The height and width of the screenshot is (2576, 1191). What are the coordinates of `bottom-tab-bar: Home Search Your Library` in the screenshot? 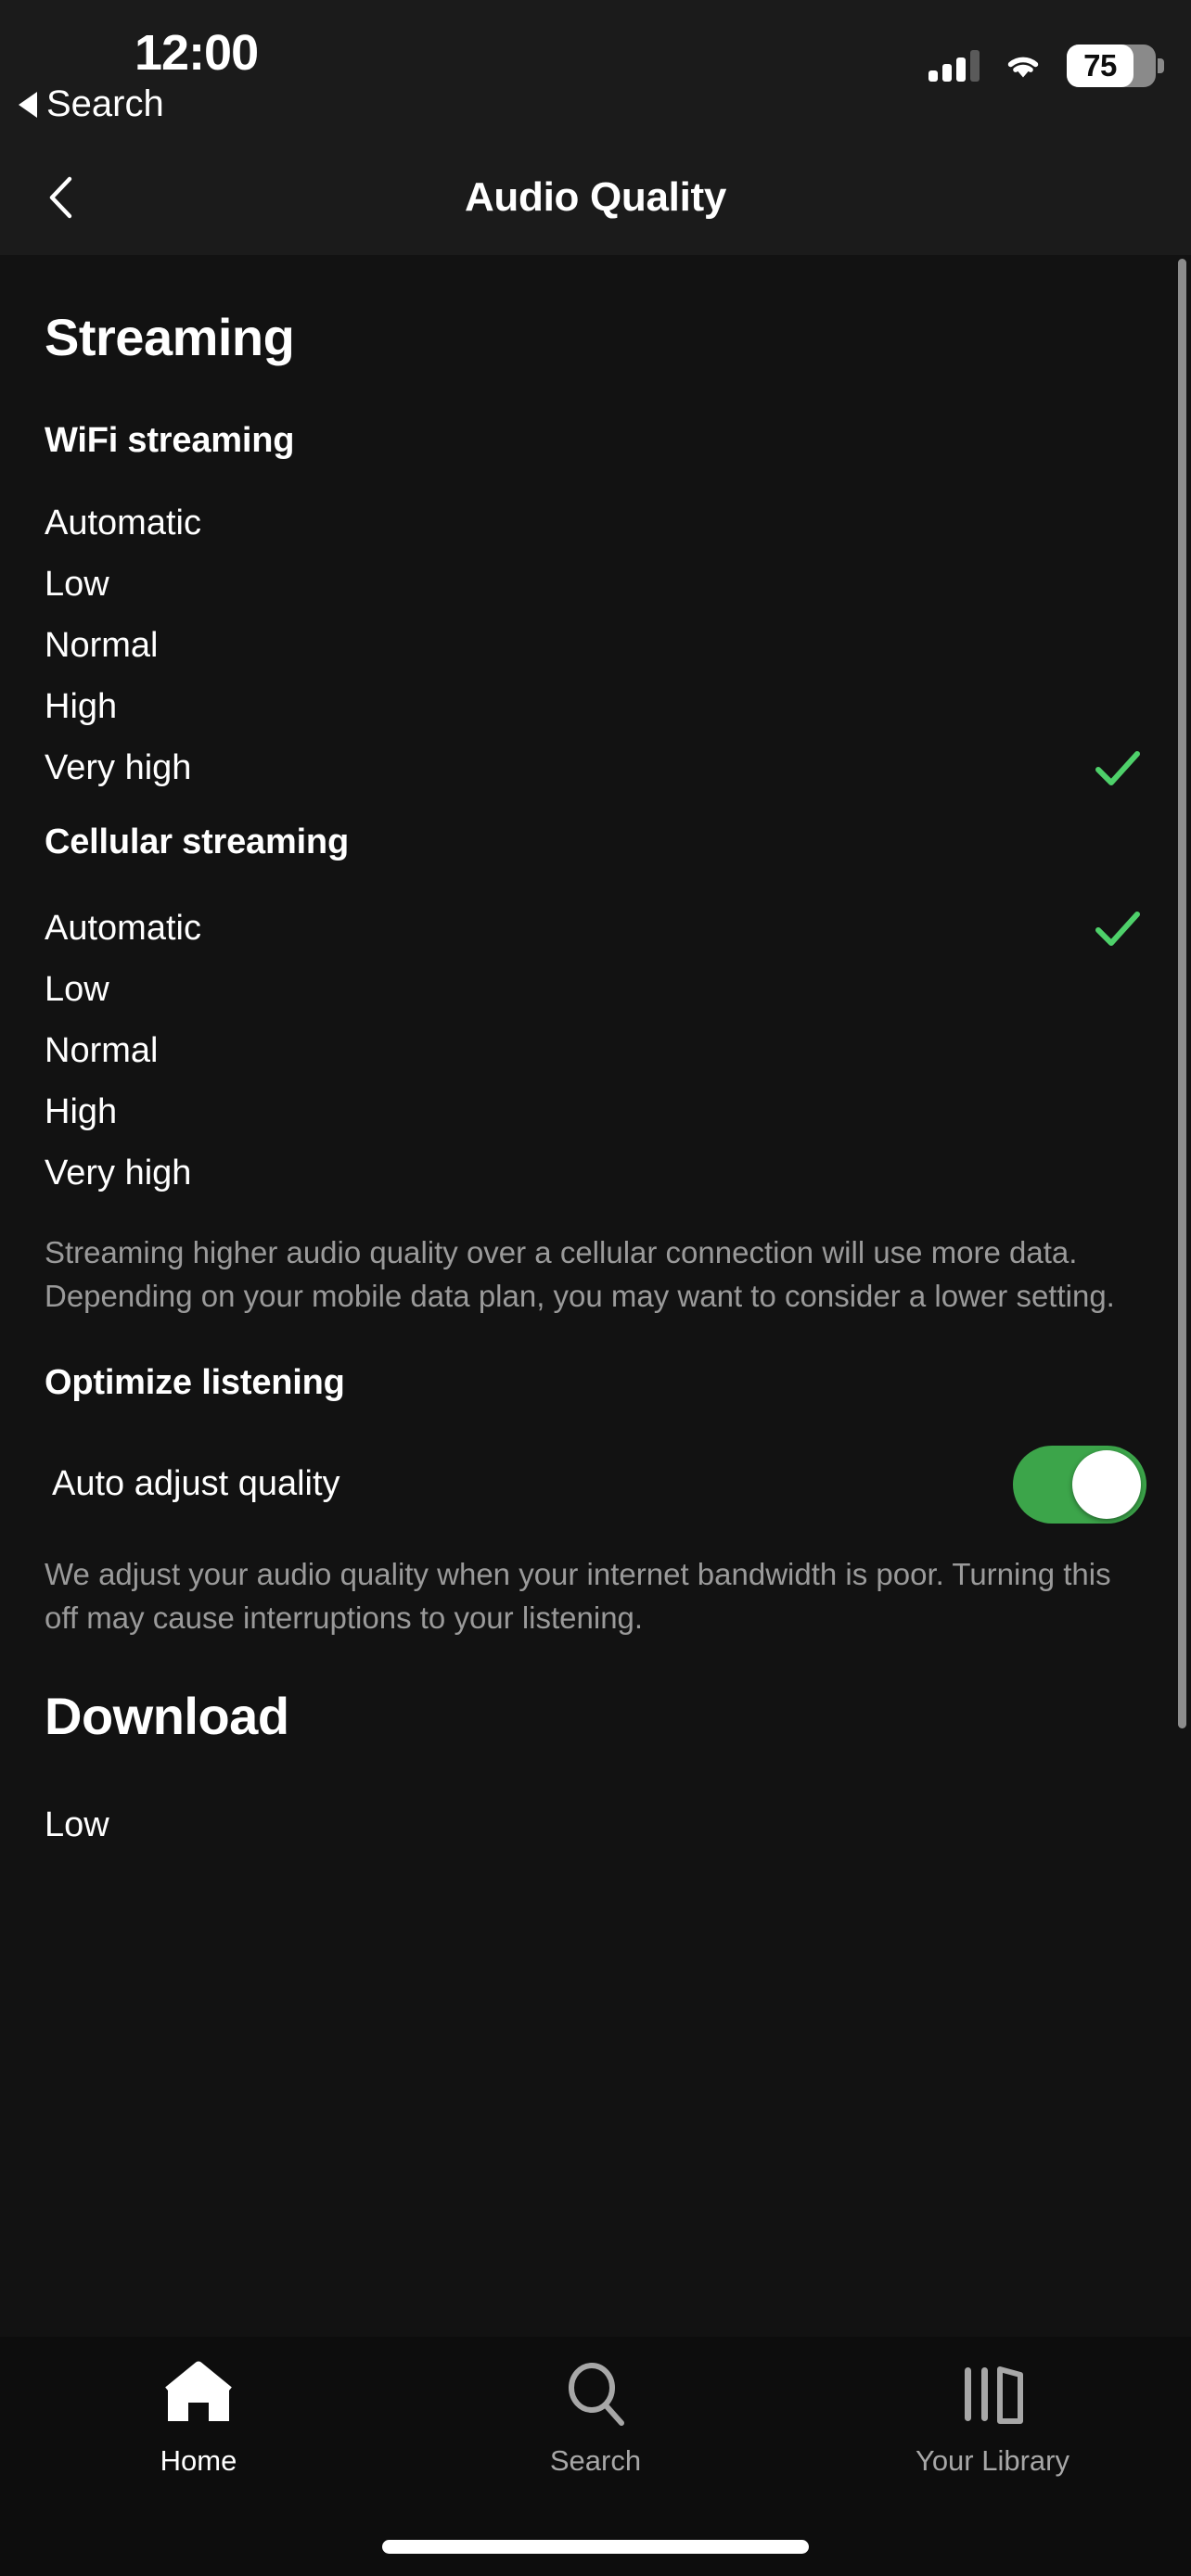 It's located at (595, 2457).